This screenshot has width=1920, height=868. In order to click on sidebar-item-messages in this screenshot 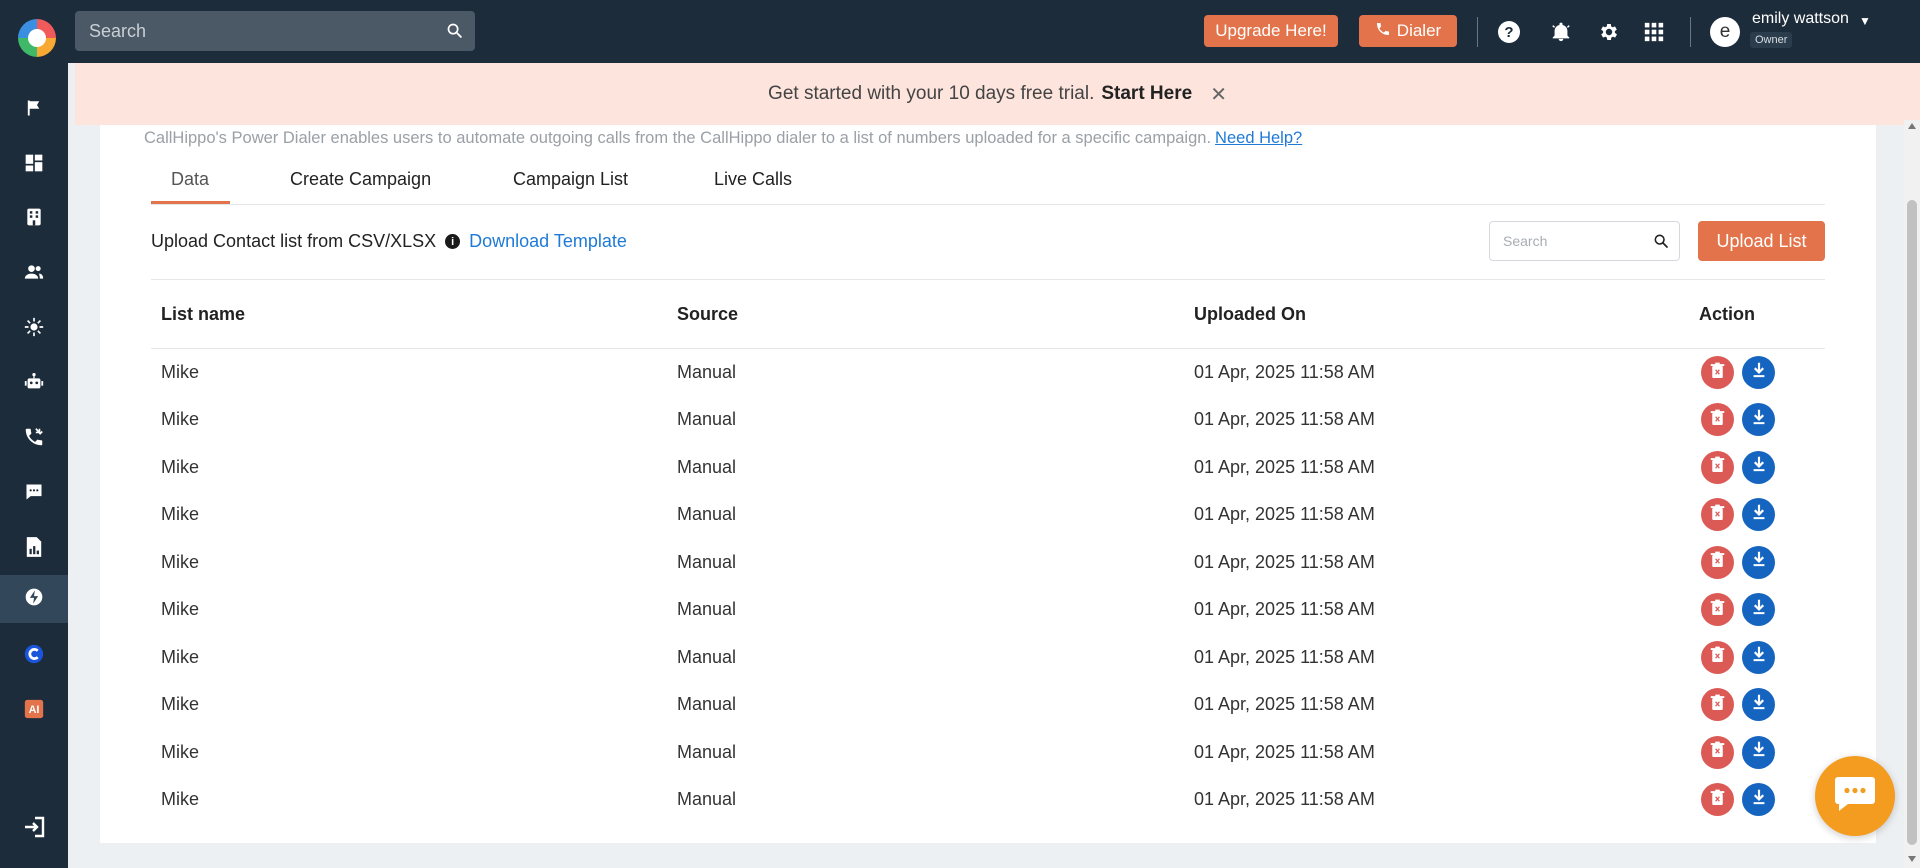, I will do `click(34, 494)`.